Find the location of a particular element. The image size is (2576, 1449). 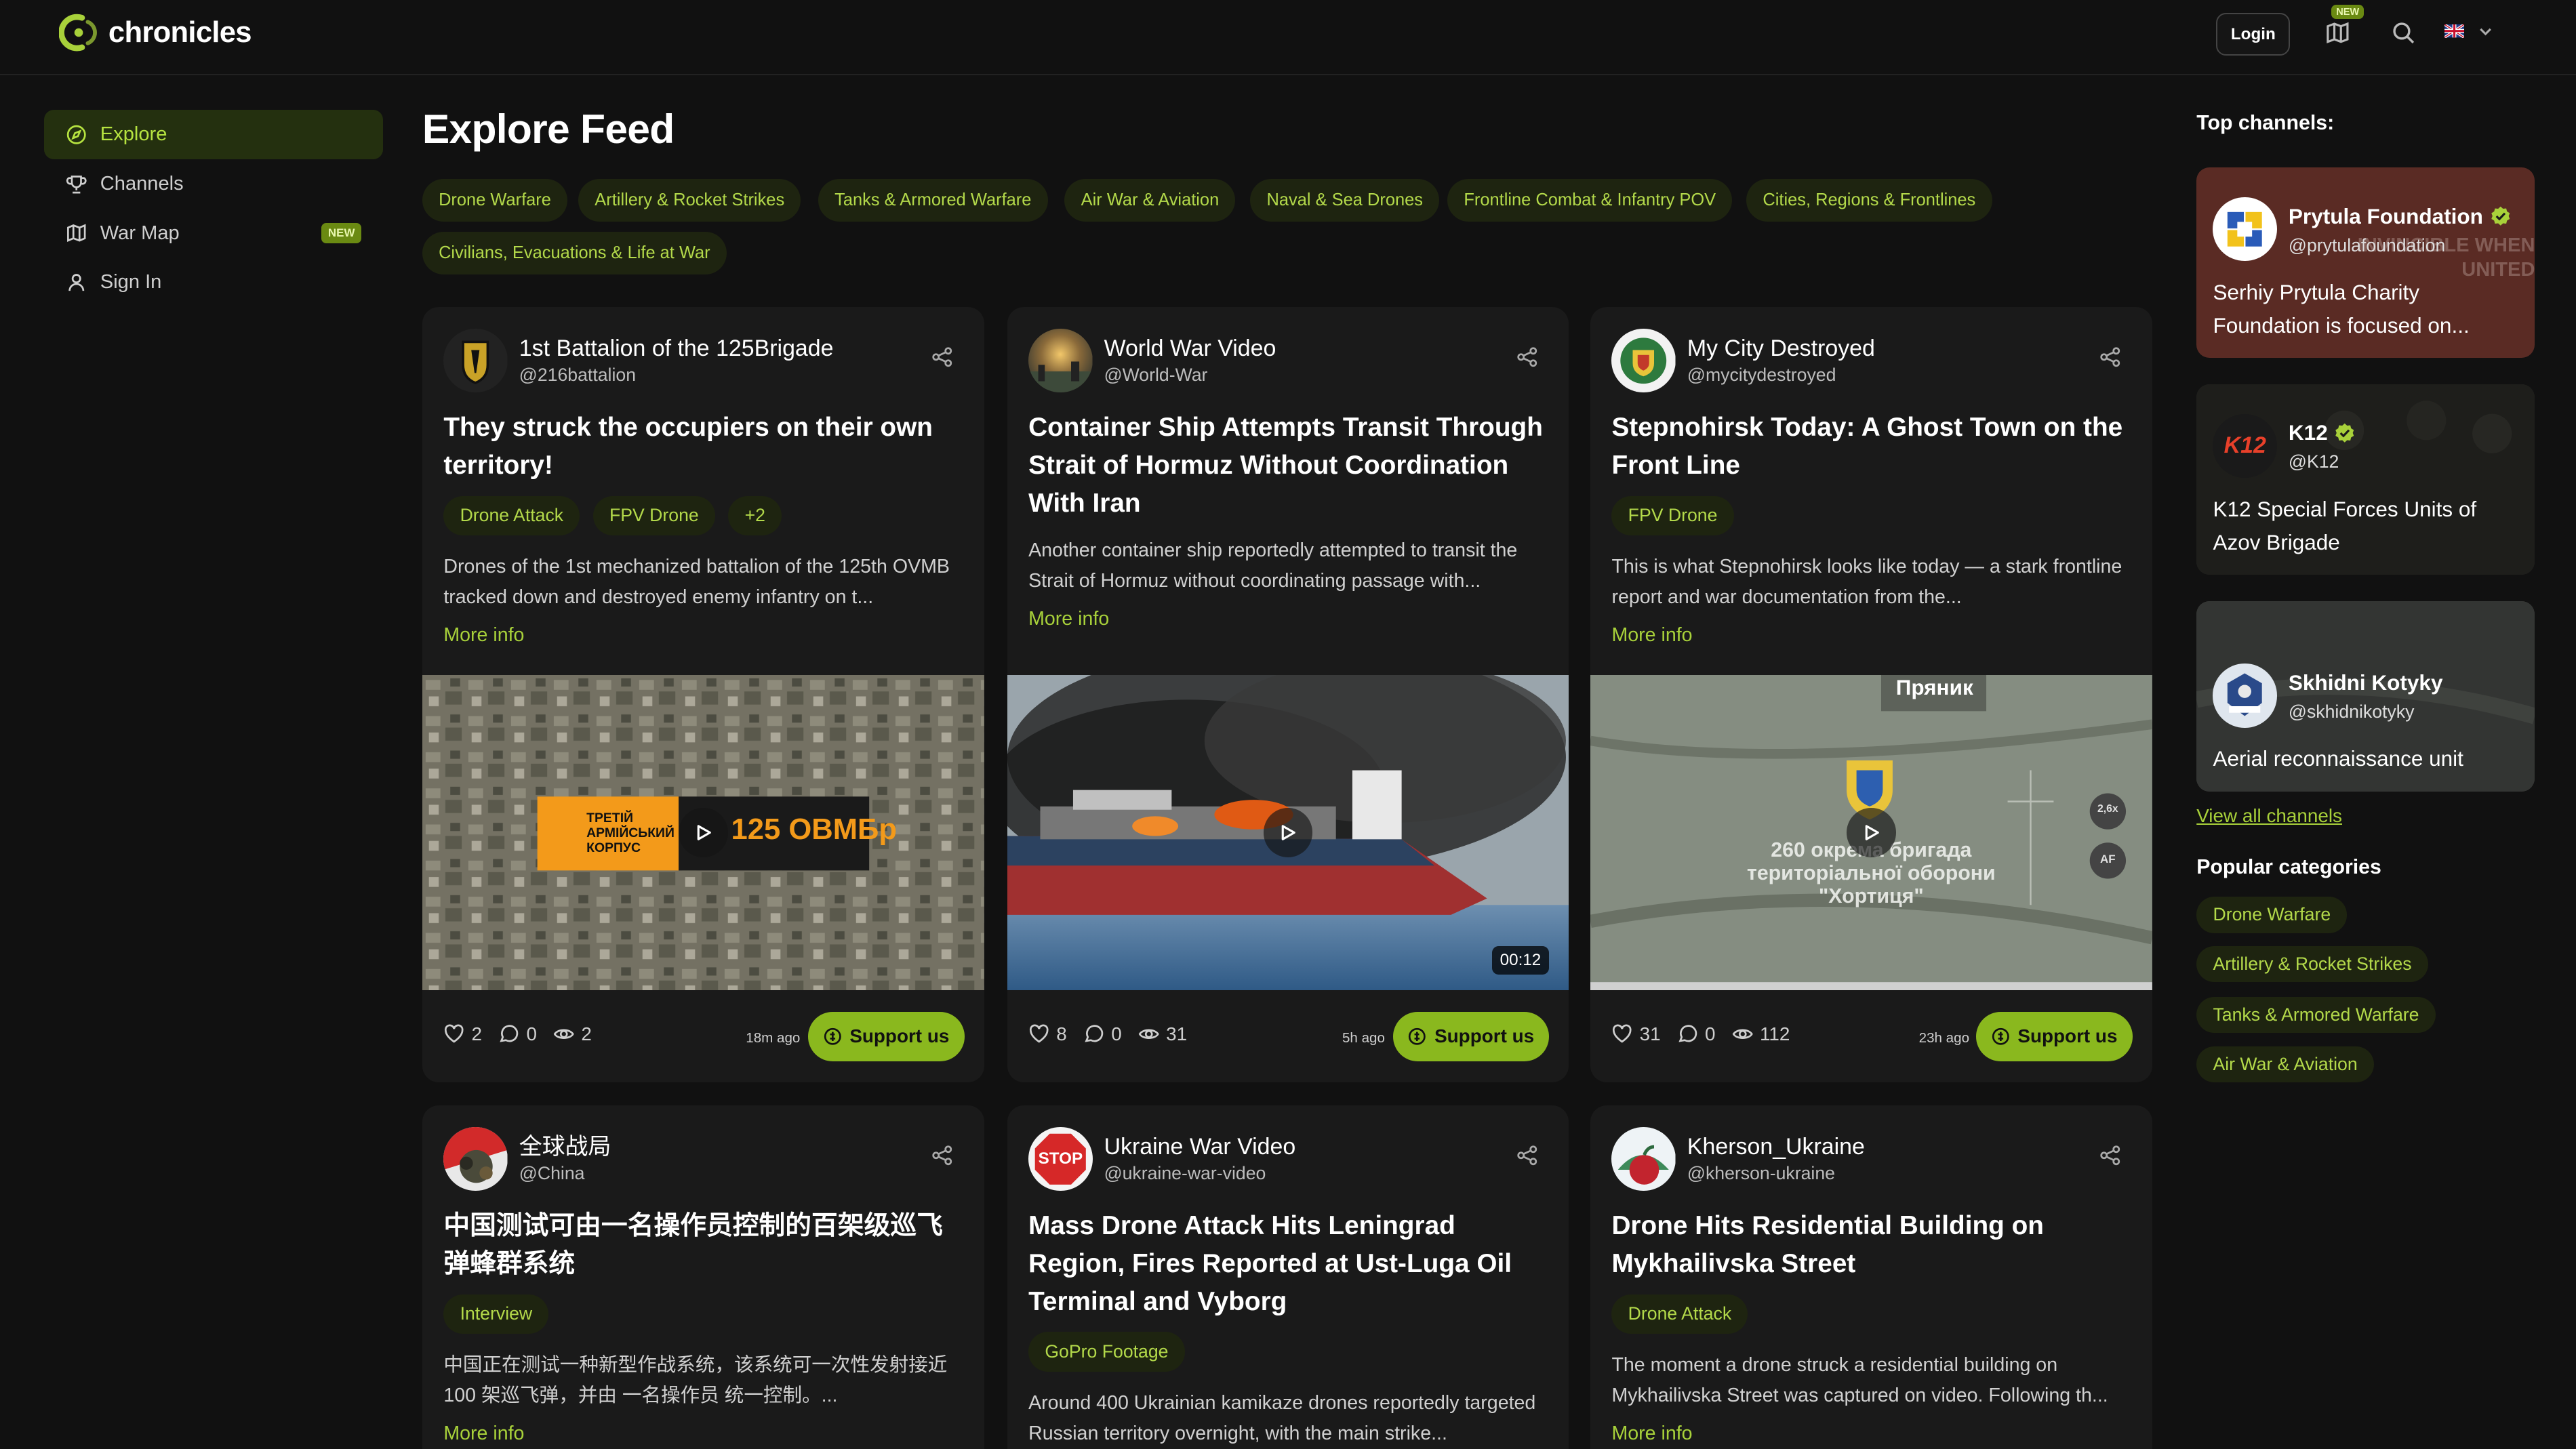

post-tag-more: +2 is located at coordinates (755, 515).